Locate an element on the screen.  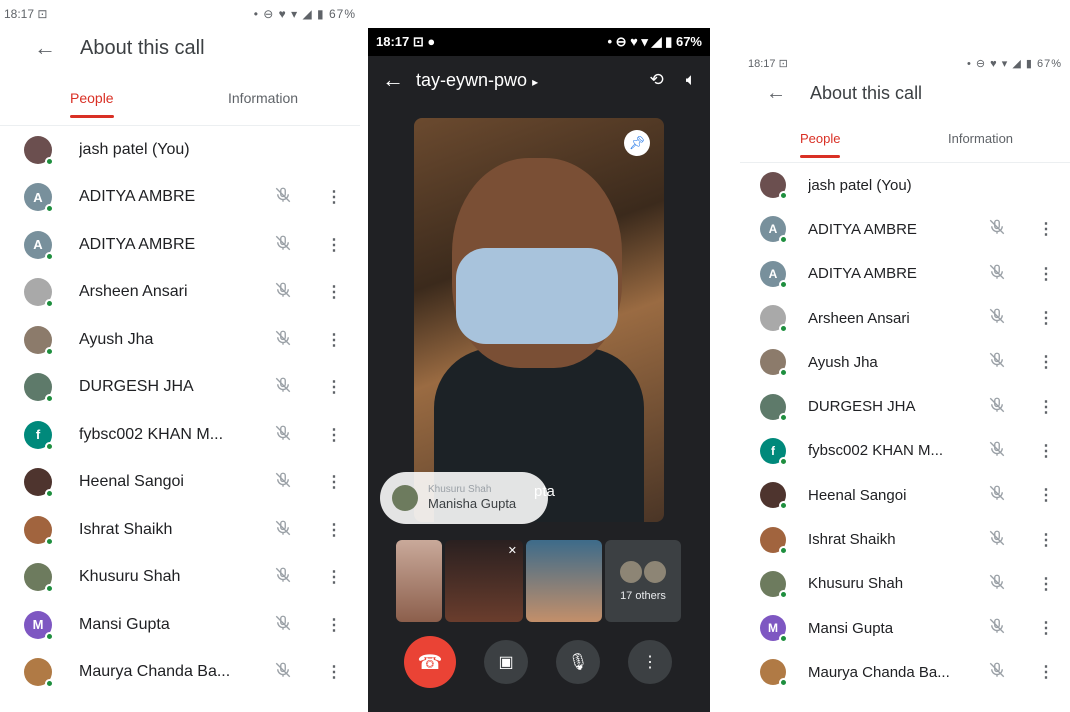
video-camera-icon: ▣ is located at coordinates (506, 662).